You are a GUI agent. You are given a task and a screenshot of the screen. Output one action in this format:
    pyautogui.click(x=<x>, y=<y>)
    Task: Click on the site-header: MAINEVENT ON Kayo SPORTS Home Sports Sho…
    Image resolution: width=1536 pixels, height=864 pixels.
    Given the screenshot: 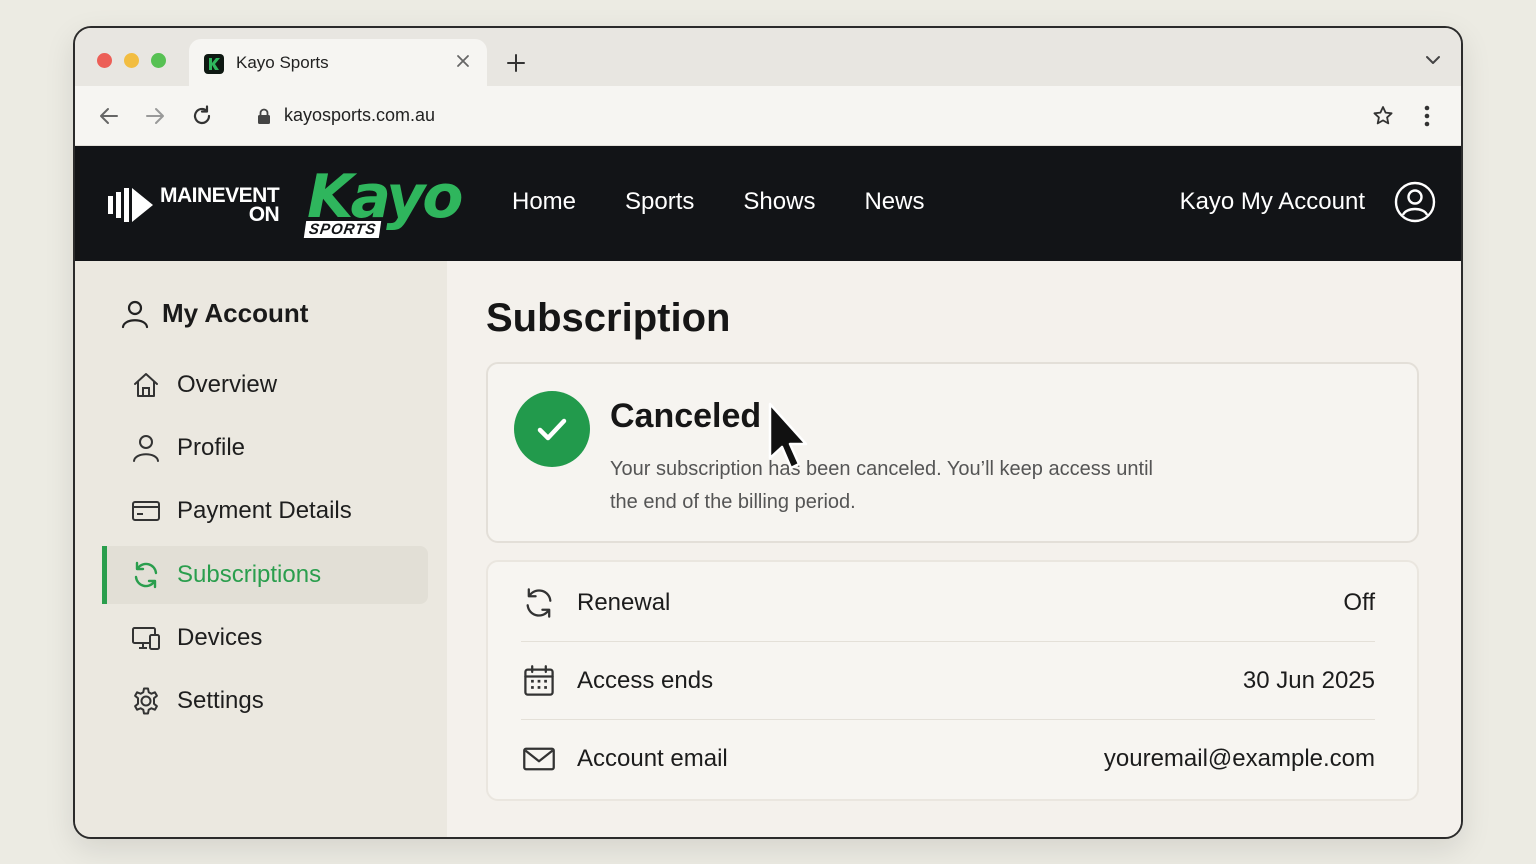 What is the action you would take?
    pyautogui.click(x=768, y=203)
    